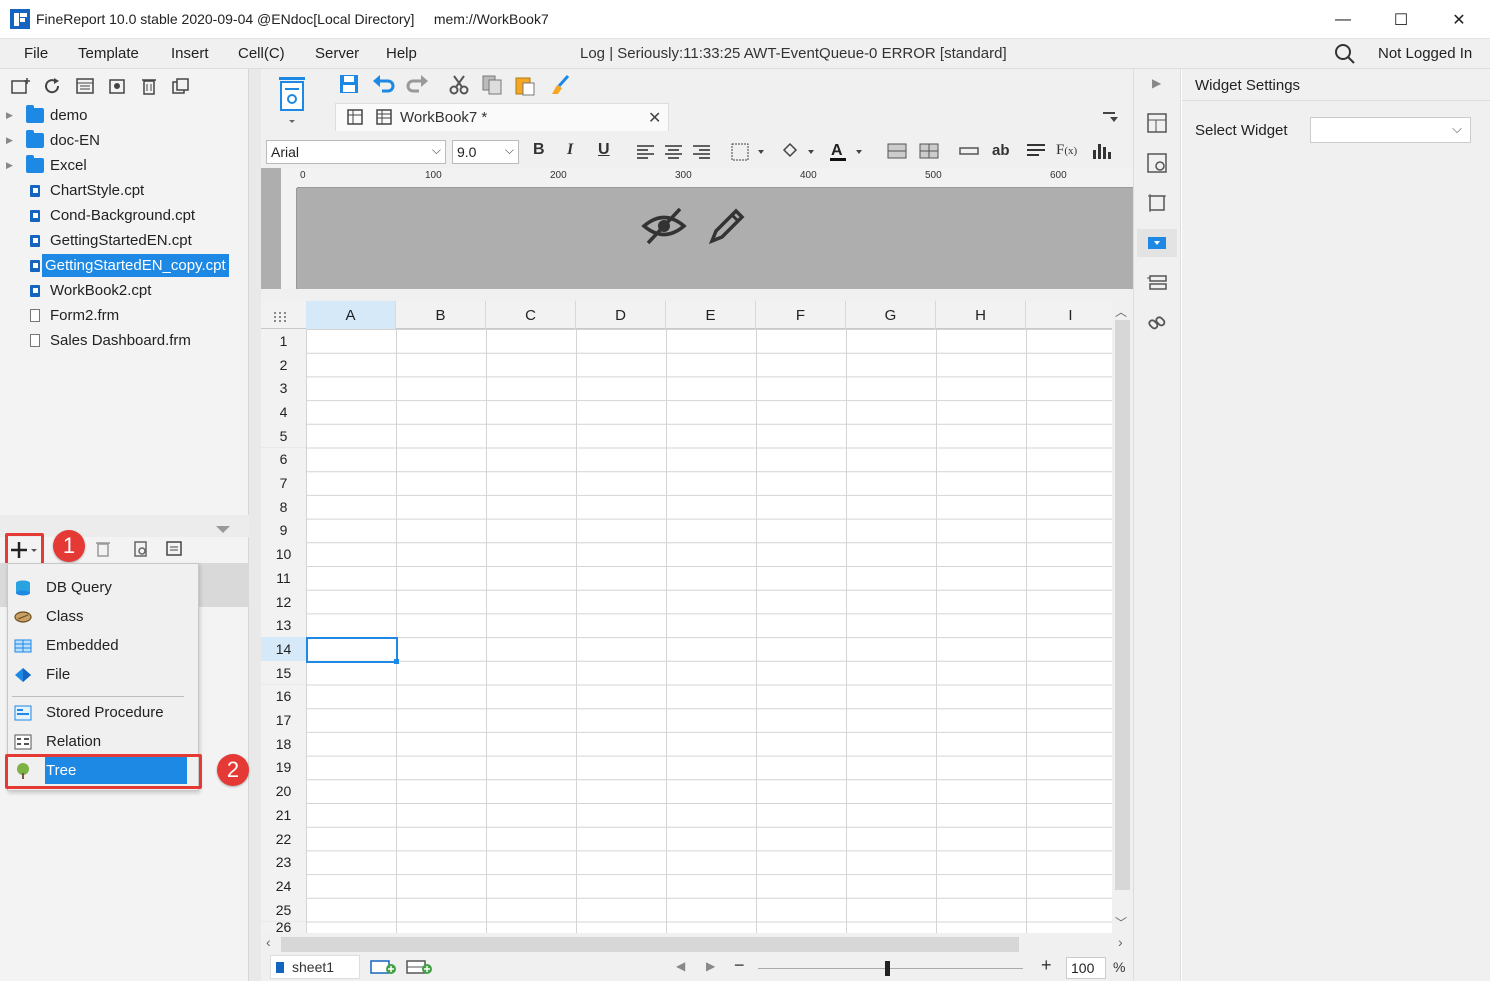 The width and height of the screenshot is (1490, 981). Describe the element at coordinates (124, 115) in the screenshot. I see `tree-folder-demo: ▶ demo` at that location.